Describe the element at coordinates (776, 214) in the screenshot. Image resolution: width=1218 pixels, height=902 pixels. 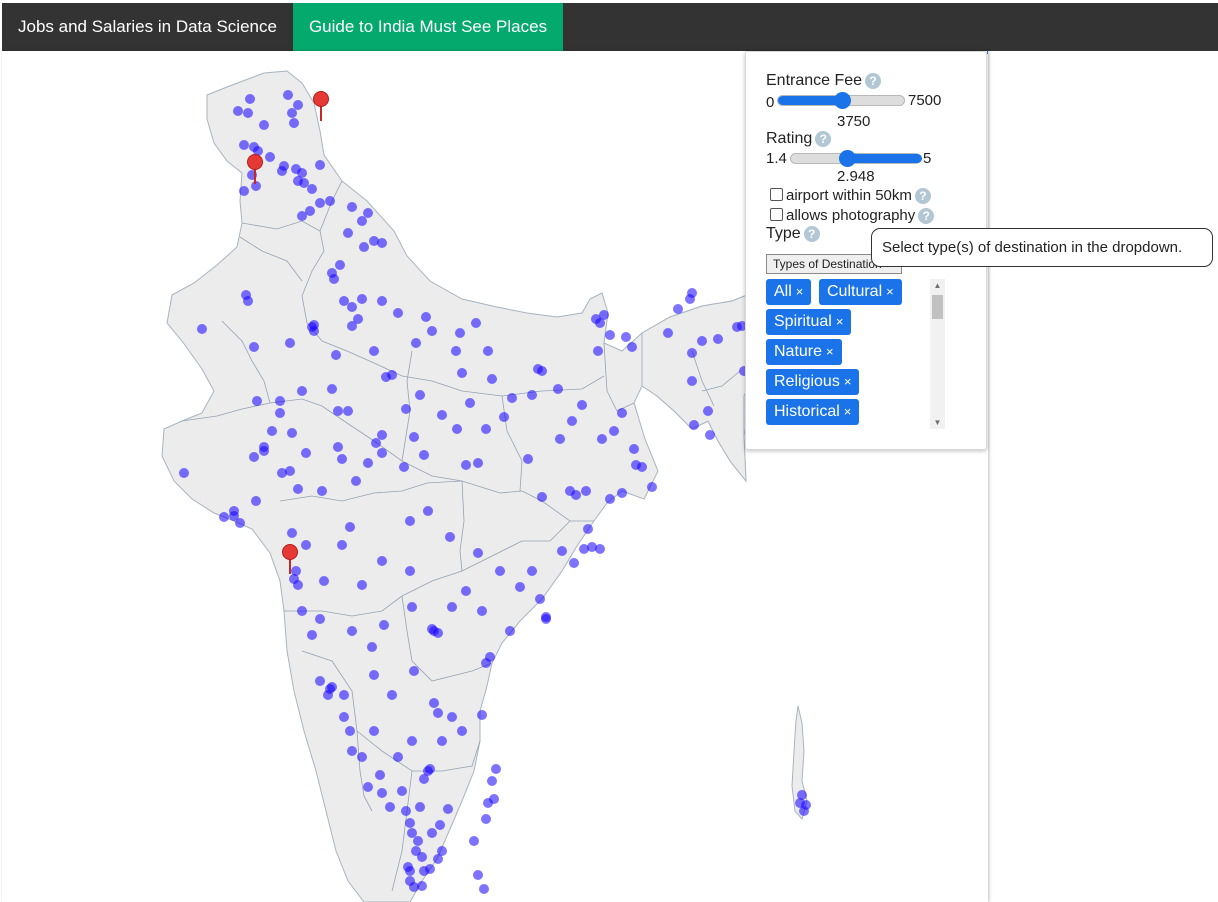
I see `photography-checkbox` at that location.